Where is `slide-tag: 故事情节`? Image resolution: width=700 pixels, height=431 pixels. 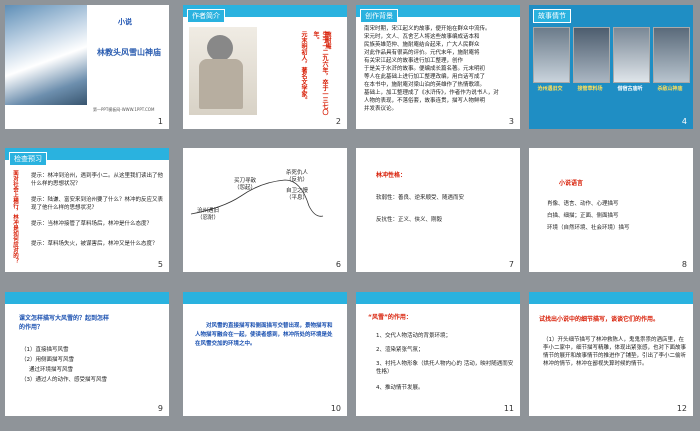 slide-tag: 故事情节 is located at coordinates (552, 16).